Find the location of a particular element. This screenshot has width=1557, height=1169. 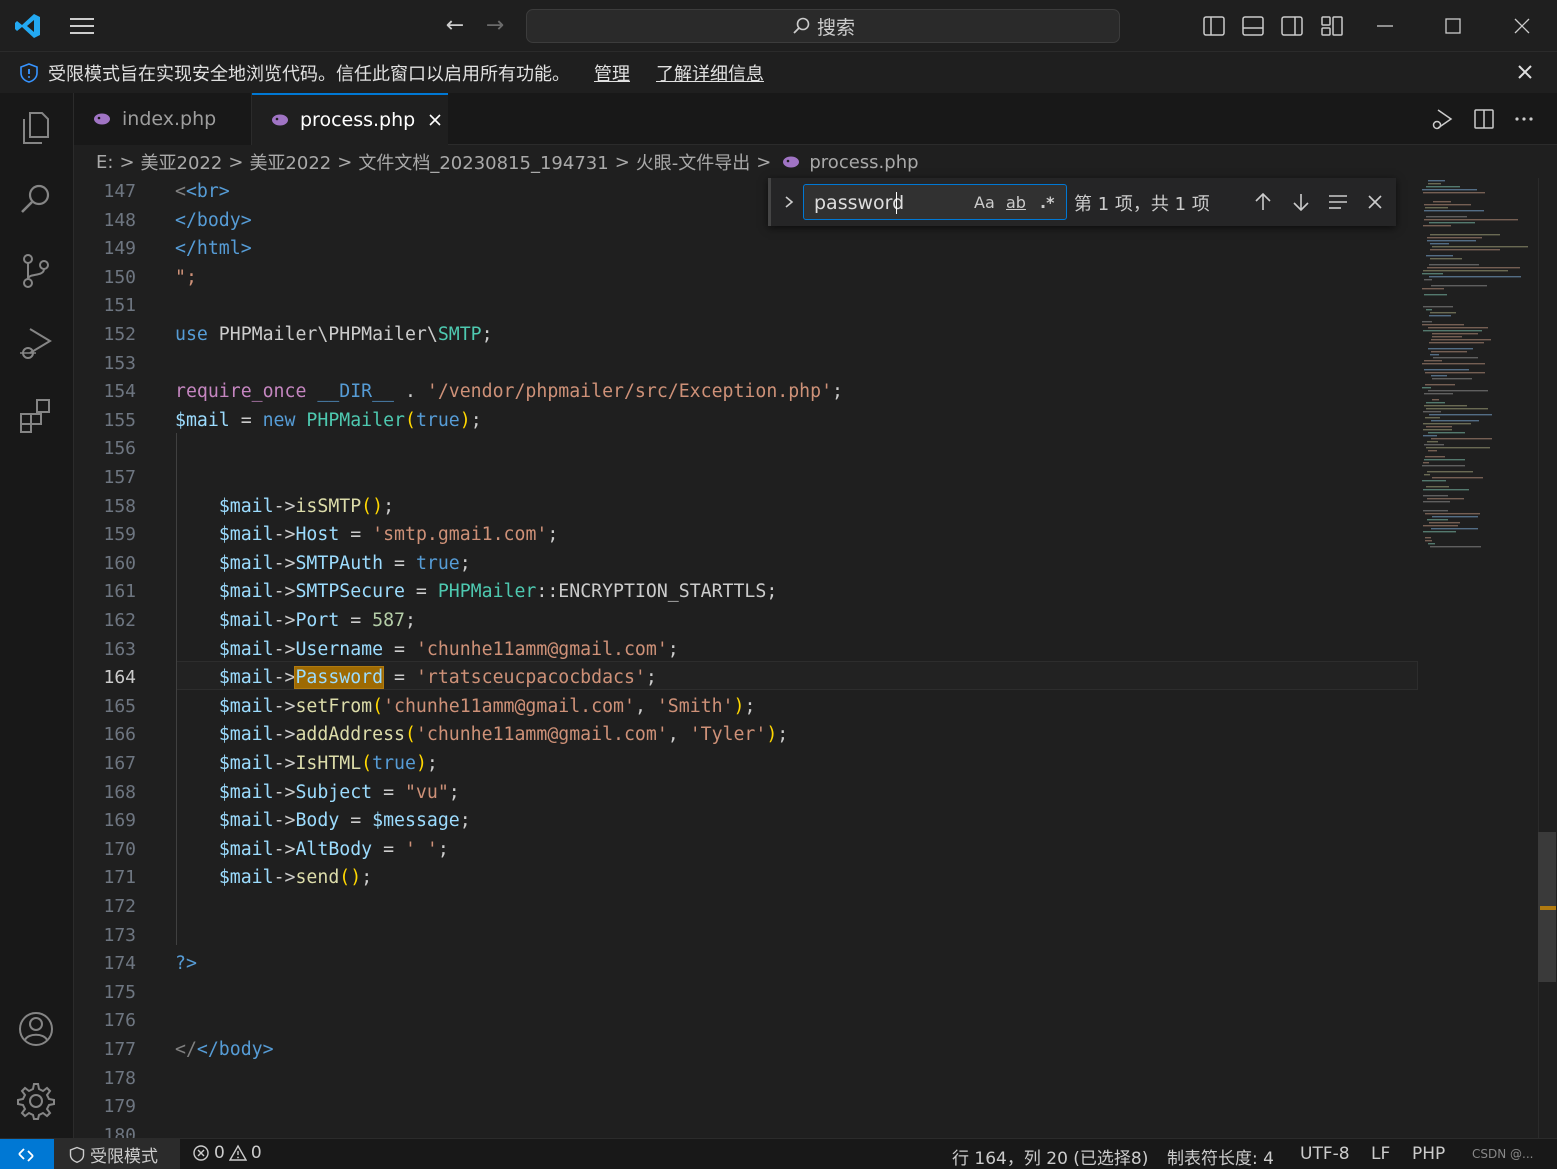

vscode-logo-icon is located at coordinates (28, 26).